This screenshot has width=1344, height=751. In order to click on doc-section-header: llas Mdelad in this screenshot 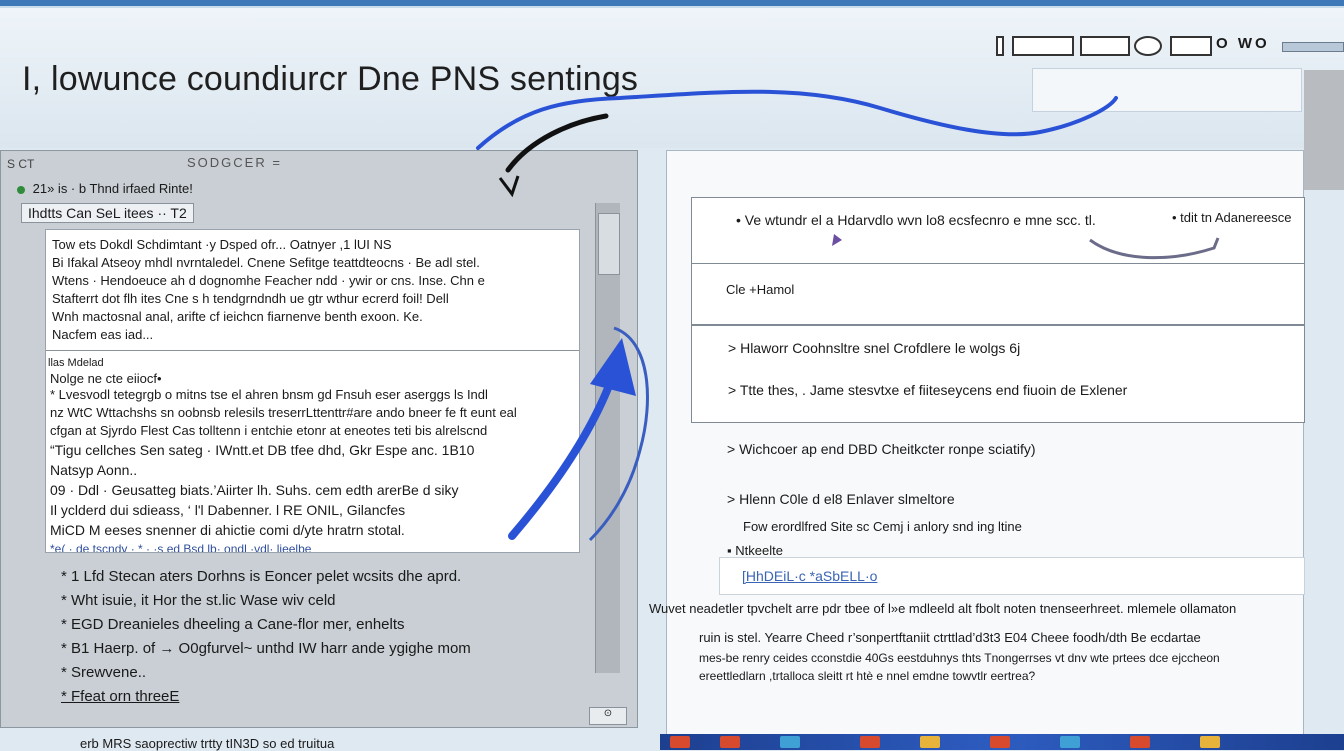, I will do `click(76, 363)`.